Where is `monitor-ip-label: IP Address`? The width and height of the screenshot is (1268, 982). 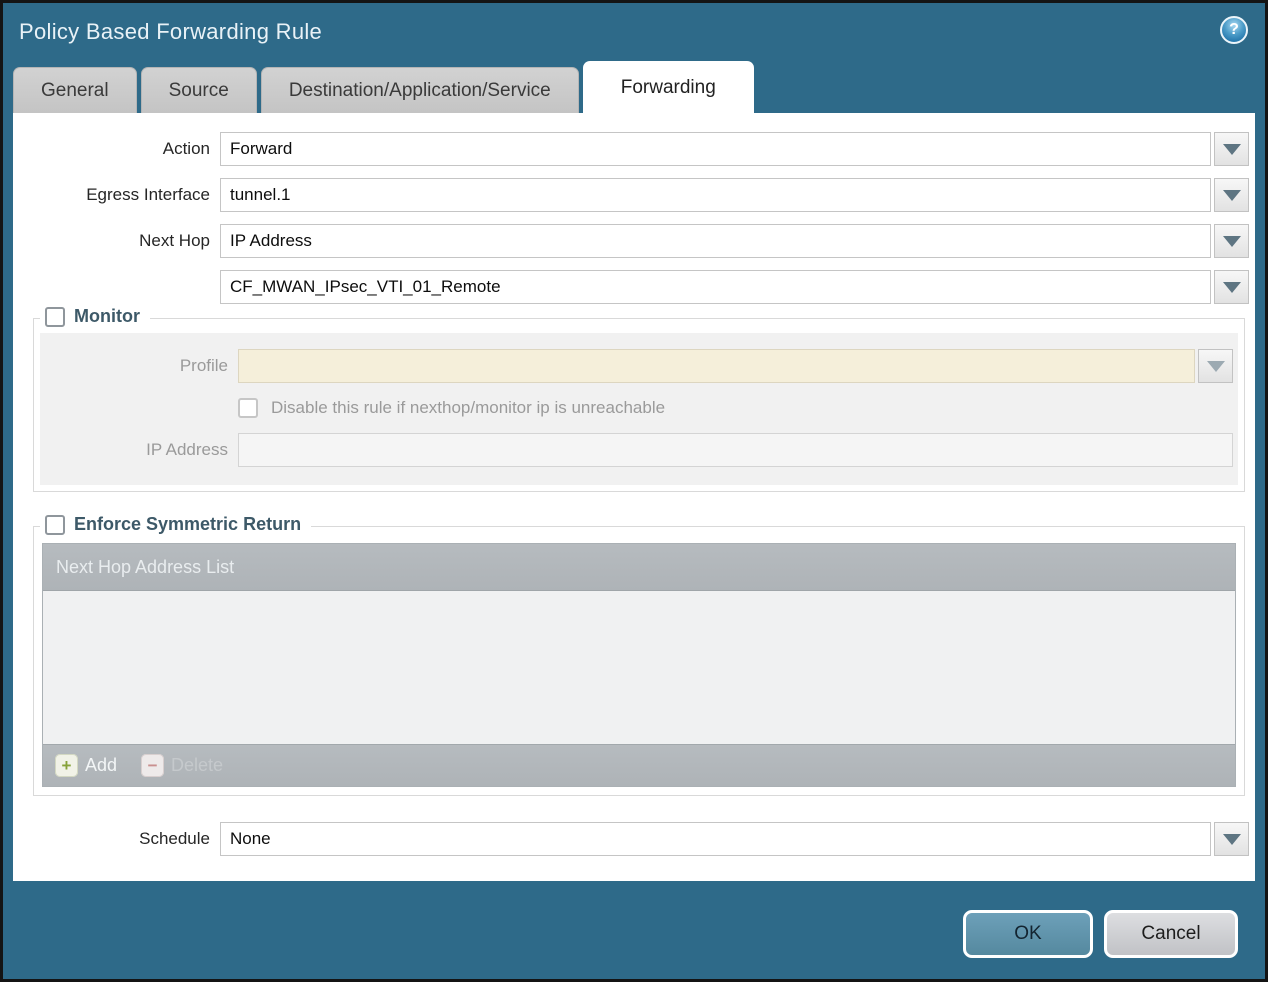 monitor-ip-label: IP Address is located at coordinates (187, 449).